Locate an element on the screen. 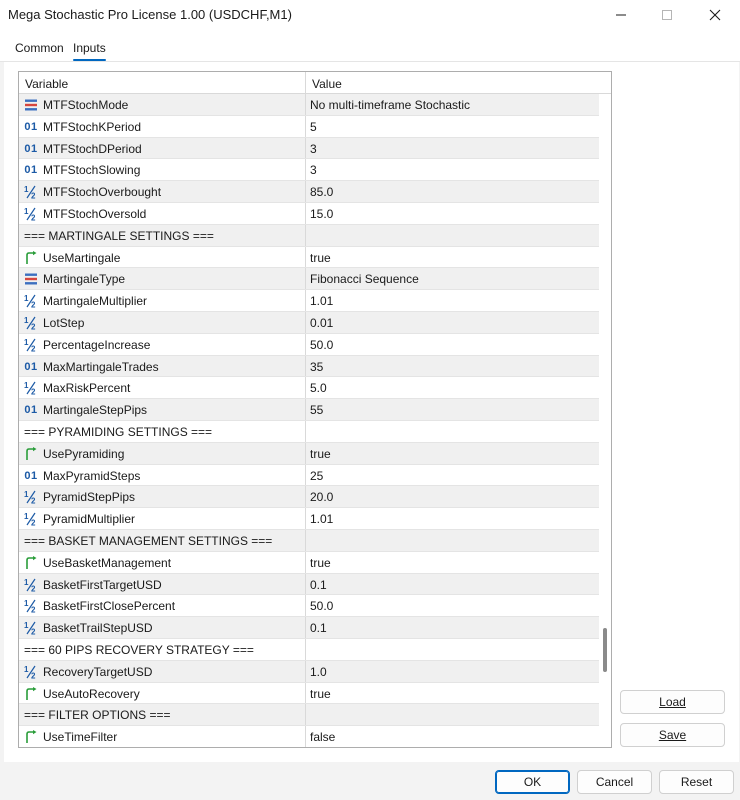  table-row: 01 MaxPyramidSteps 25 is located at coordinates (309, 475).